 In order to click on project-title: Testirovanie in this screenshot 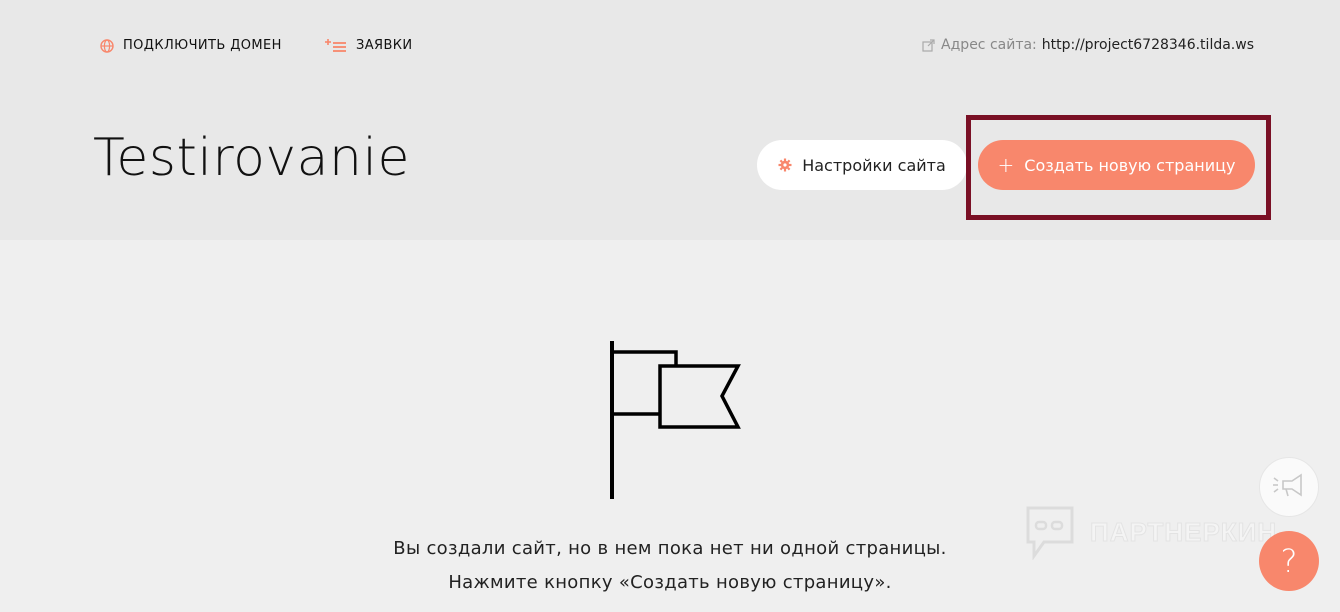, I will do `click(251, 158)`.